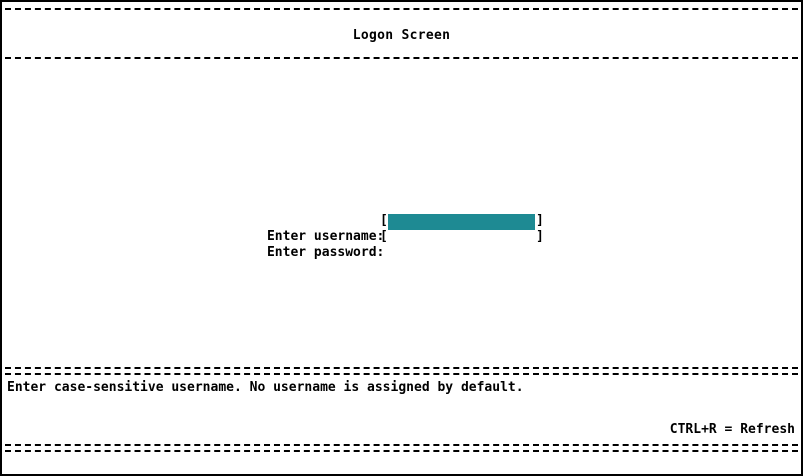  What do you see at coordinates (401, 35) in the screenshot?
I see `screen-title: Logon Screen` at bounding box center [401, 35].